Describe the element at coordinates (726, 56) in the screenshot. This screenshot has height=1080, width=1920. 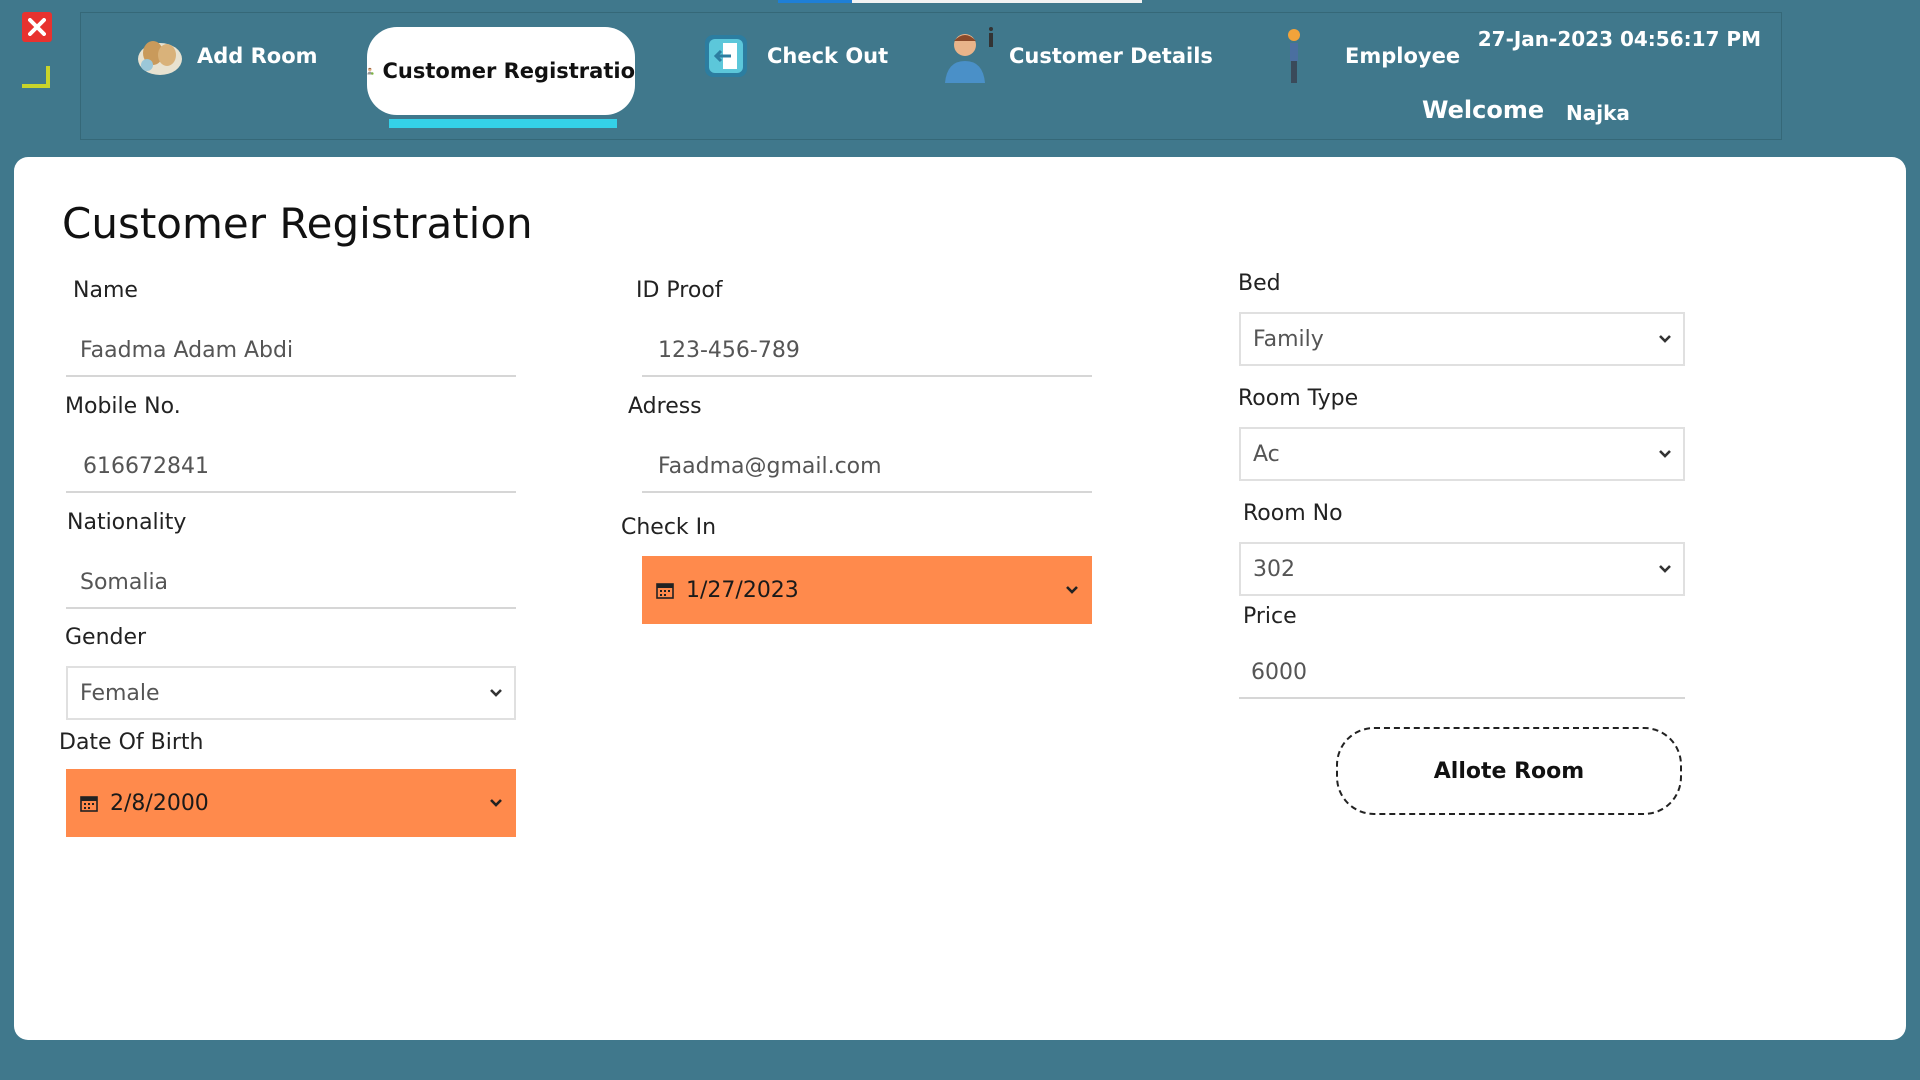
I see `check-out-icon` at that location.